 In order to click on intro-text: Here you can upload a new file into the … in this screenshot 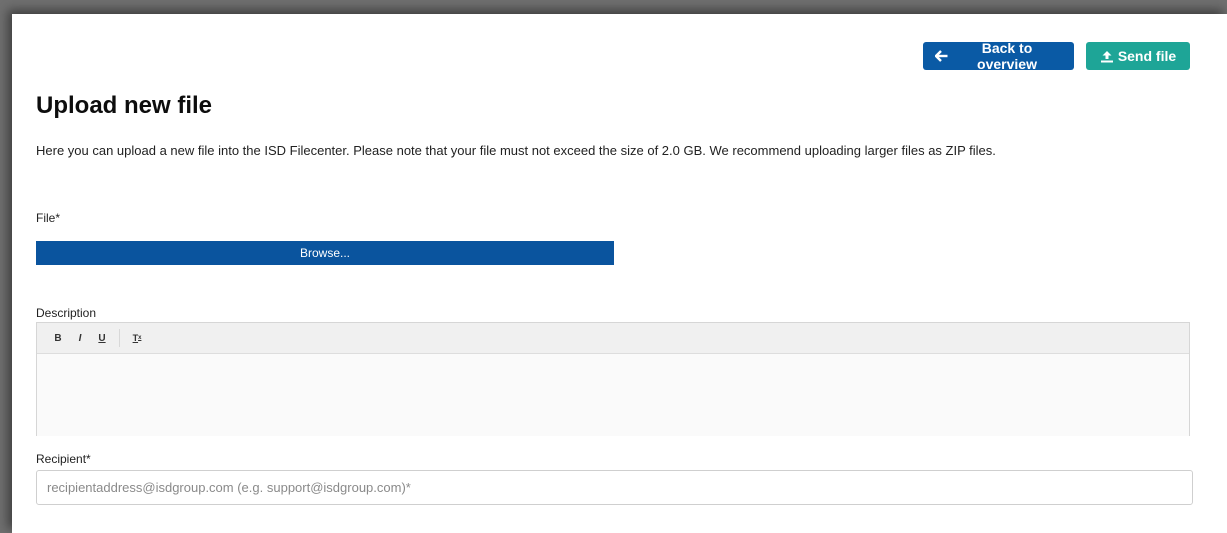, I will do `click(516, 150)`.